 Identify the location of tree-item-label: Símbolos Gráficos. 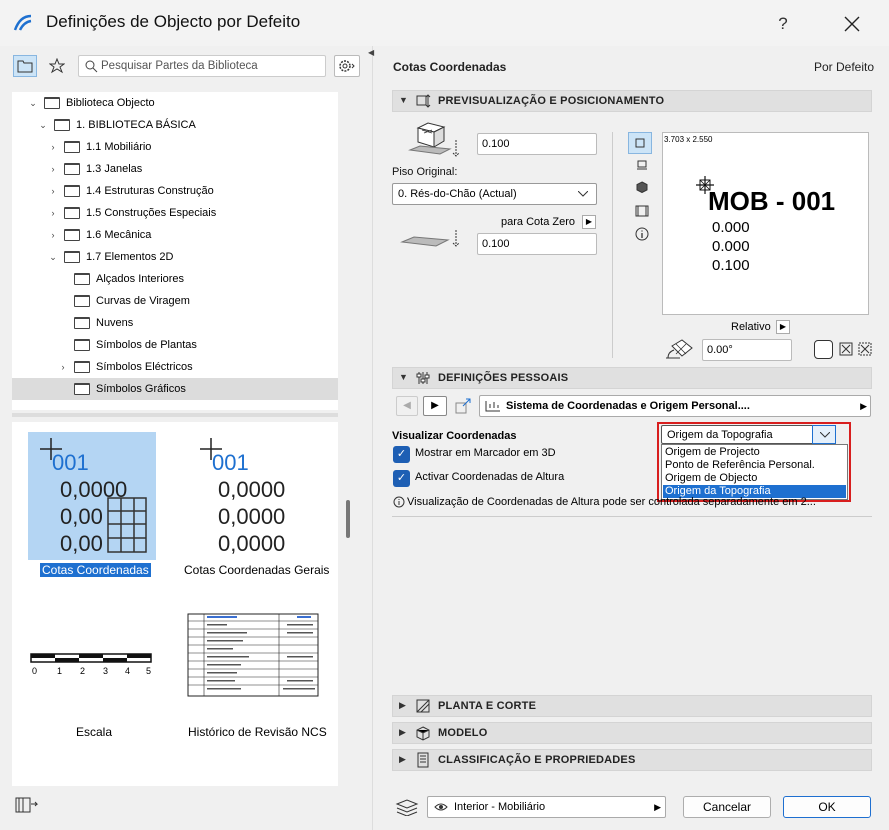
(141, 389).